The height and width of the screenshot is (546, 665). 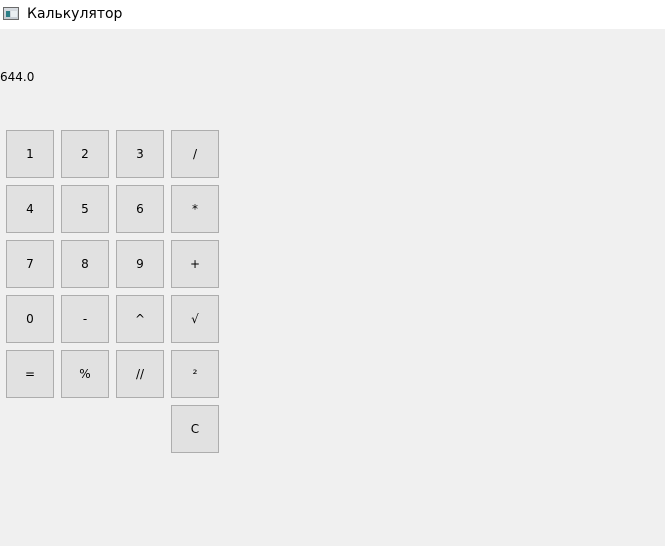 What do you see at coordinates (30, 374) in the screenshot?
I see `equals-button: =` at bounding box center [30, 374].